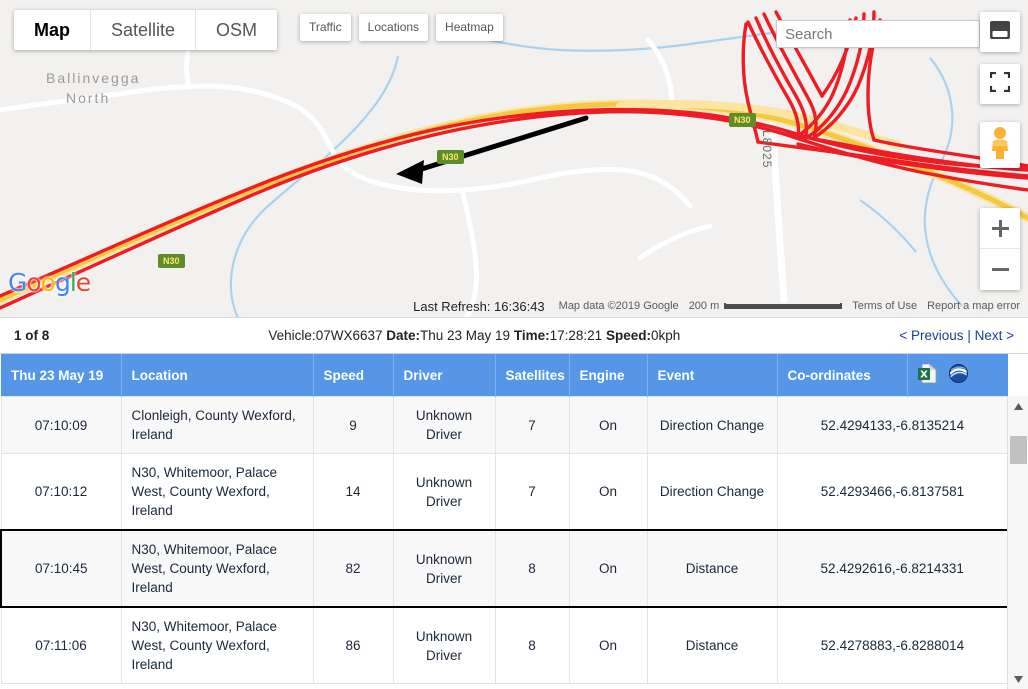 The width and height of the screenshot is (1028, 689). Describe the element at coordinates (17, 282) in the screenshot. I see `logo-letter-g: G` at that location.